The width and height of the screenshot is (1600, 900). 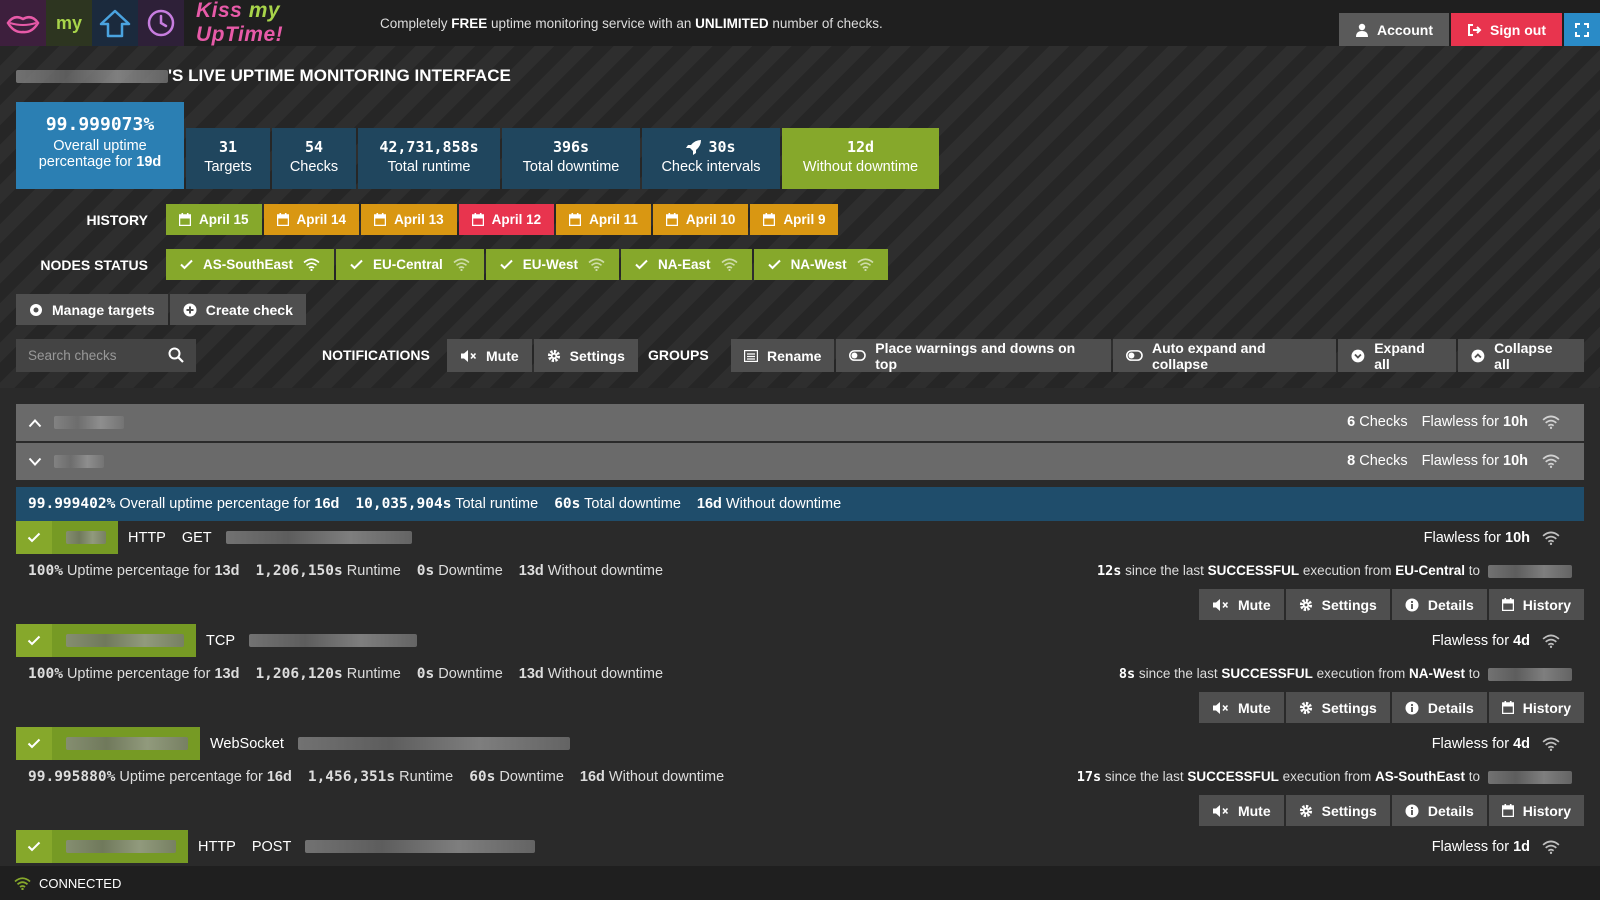 What do you see at coordinates (249, 309) in the screenshot?
I see `create-check-label: Create check` at bounding box center [249, 309].